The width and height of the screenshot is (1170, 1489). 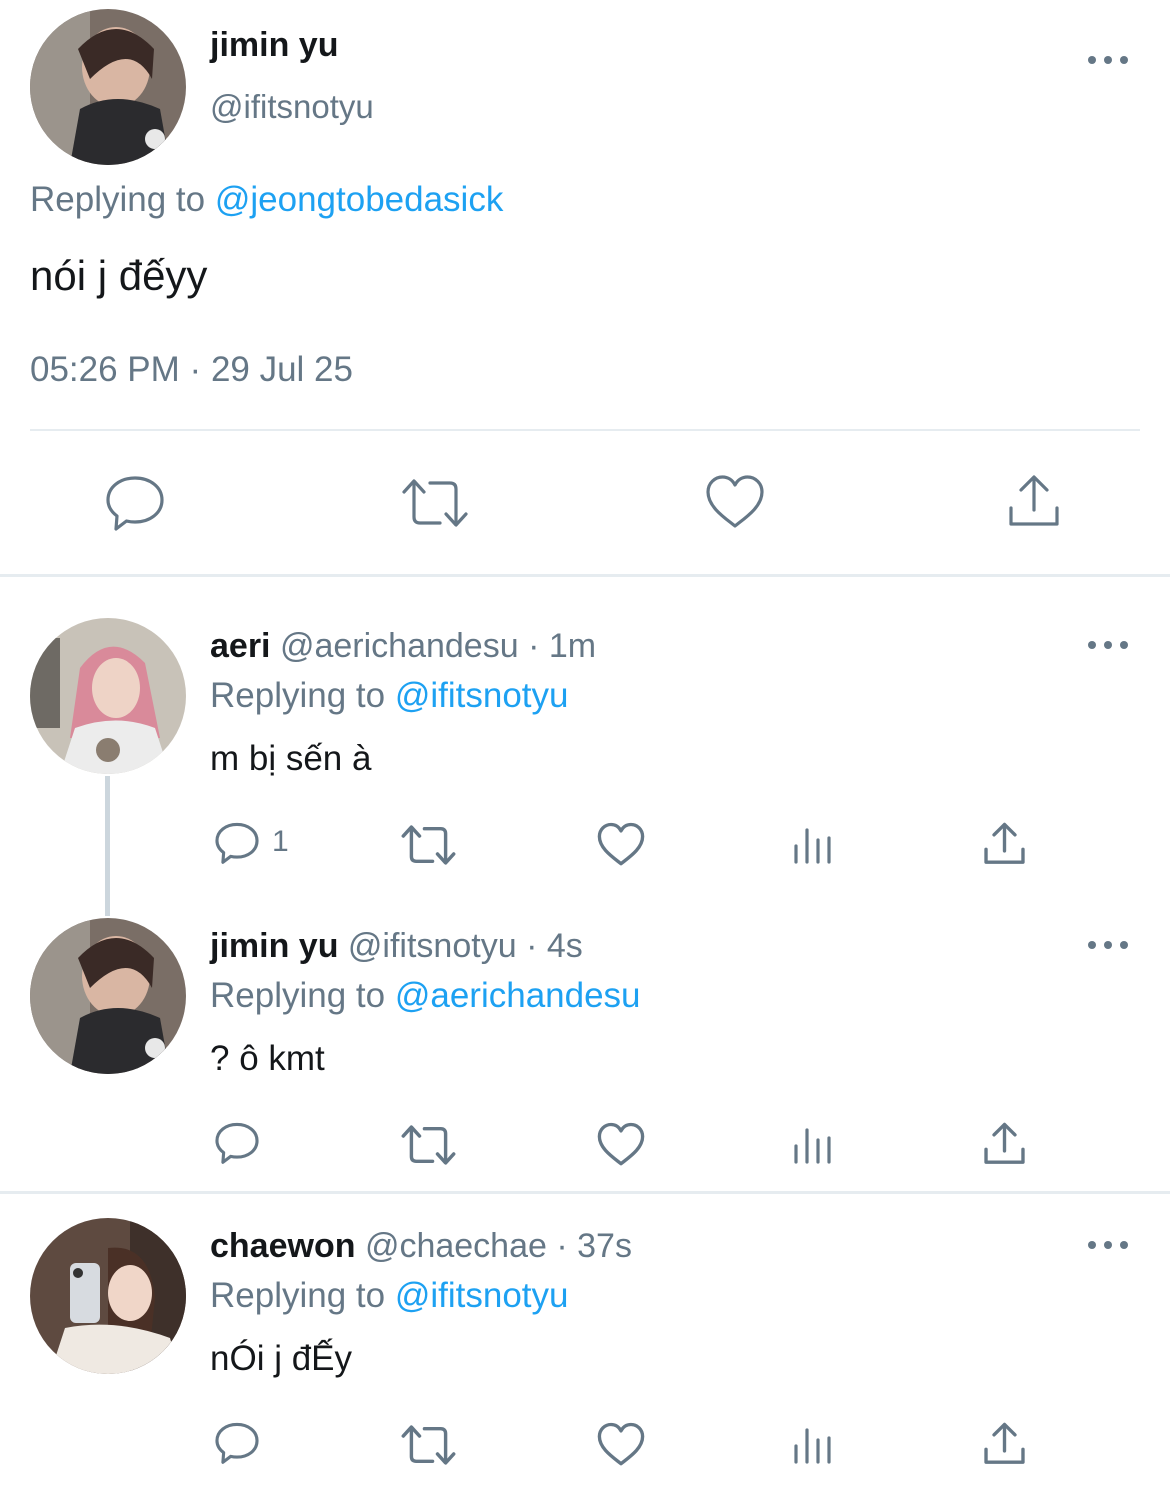 I want to click on avatar-aeri, so click(x=108, y=696).